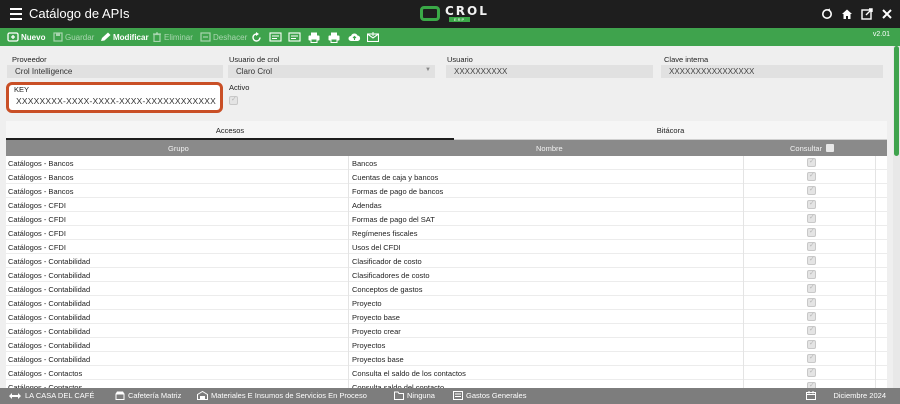  I want to click on import-icon, so click(276, 37).